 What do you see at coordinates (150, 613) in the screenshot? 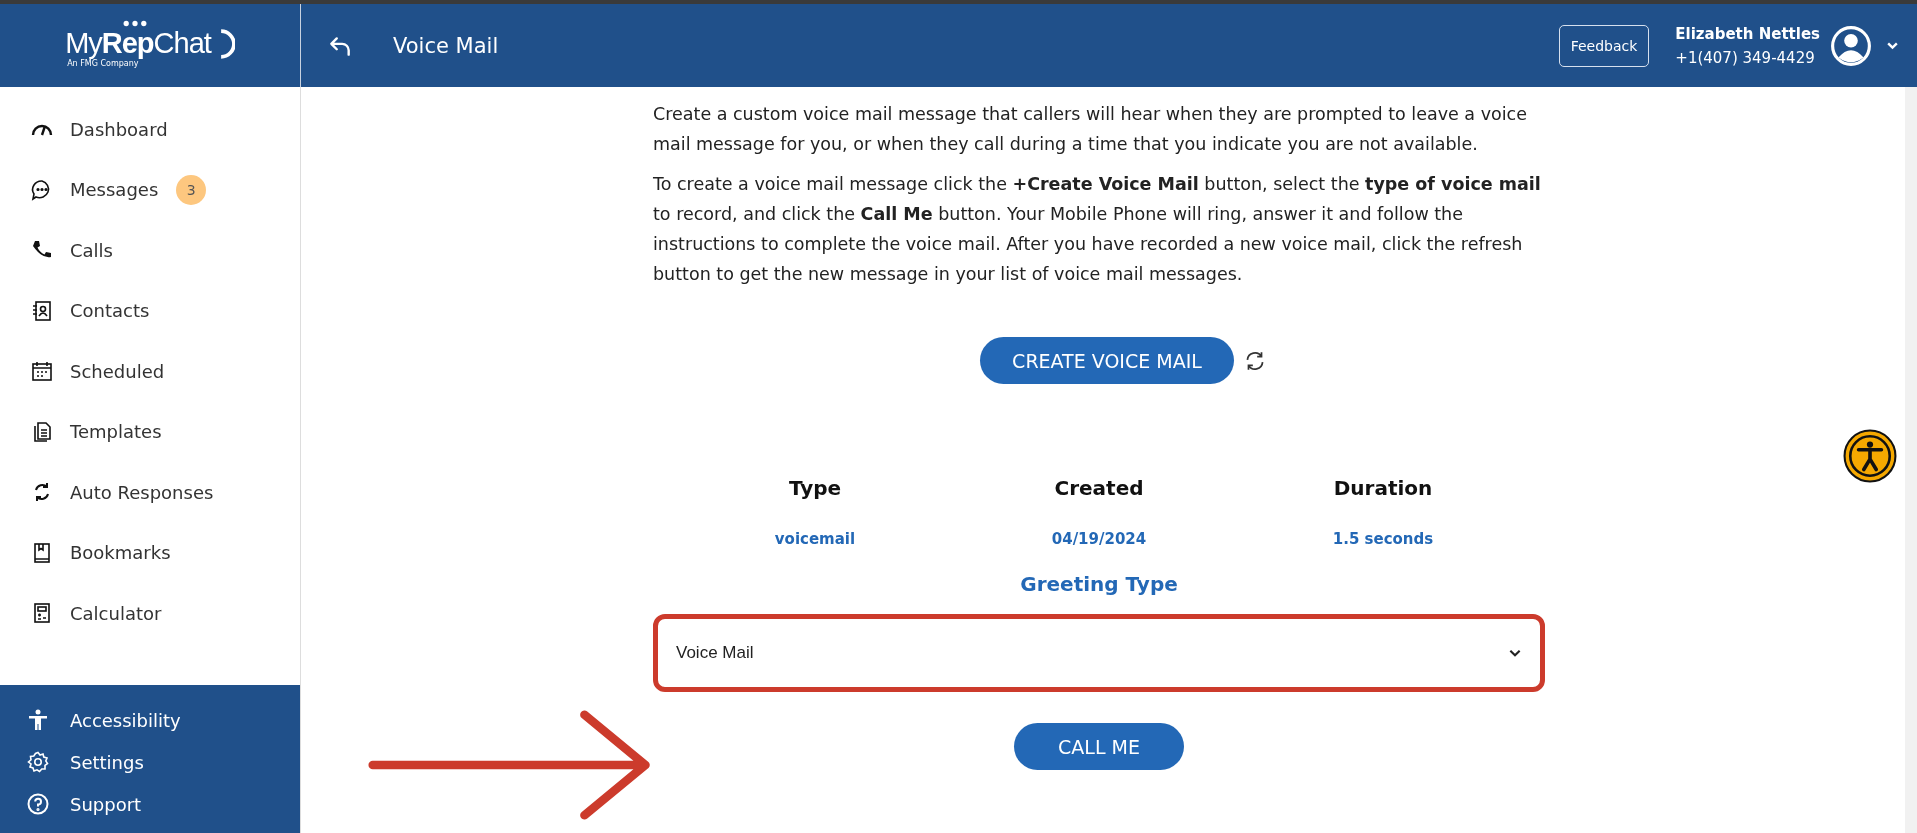
I see `nav-item: Calculator` at bounding box center [150, 613].